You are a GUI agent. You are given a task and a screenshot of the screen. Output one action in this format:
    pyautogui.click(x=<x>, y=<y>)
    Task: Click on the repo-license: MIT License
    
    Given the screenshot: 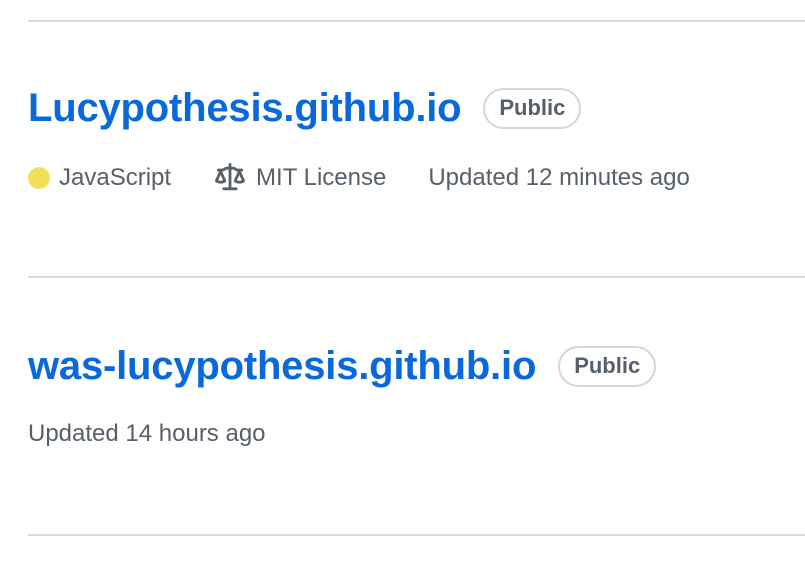 What is the action you would take?
    pyautogui.click(x=299, y=178)
    